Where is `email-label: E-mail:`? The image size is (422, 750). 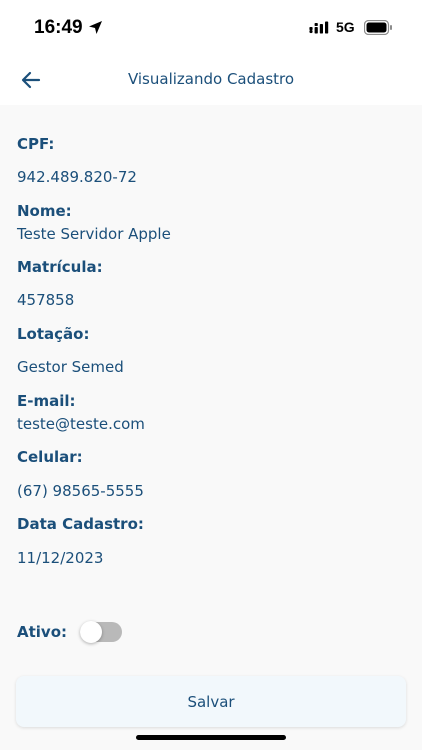
email-label: E-mail: is located at coordinates (46, 401).